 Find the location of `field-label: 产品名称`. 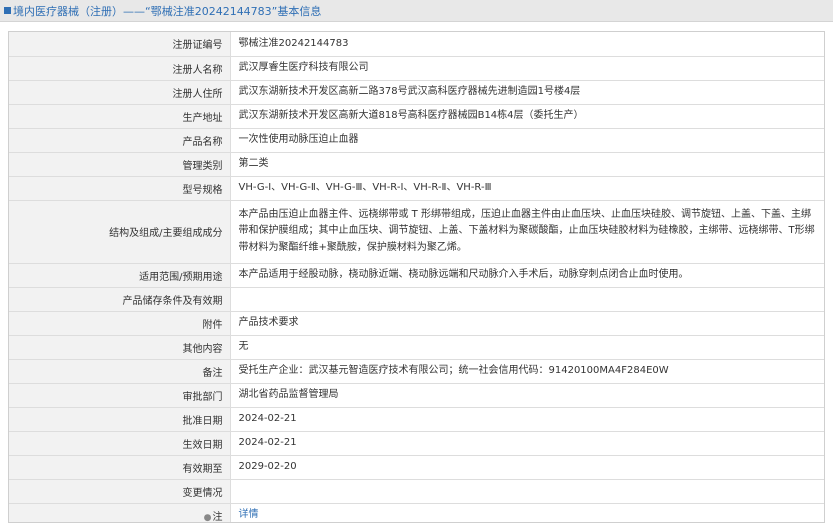

field-label: 产品名称 is located at coordinates (120, 140).